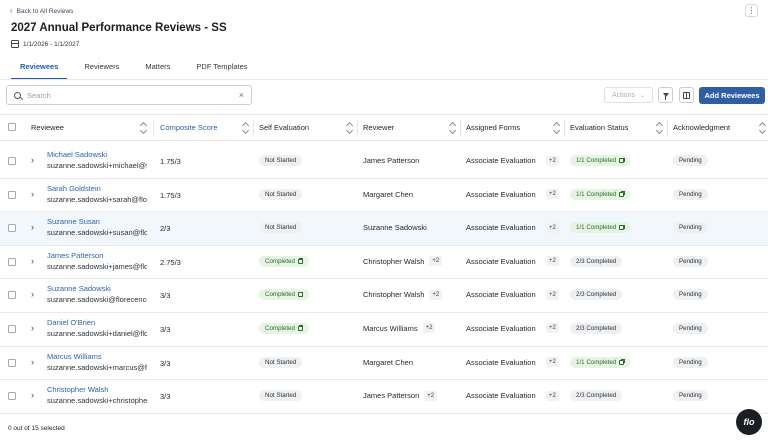  Describe the element at coordinates (170, 161) in the screenshot. I see `composite-score: 1.75/3` at that location.